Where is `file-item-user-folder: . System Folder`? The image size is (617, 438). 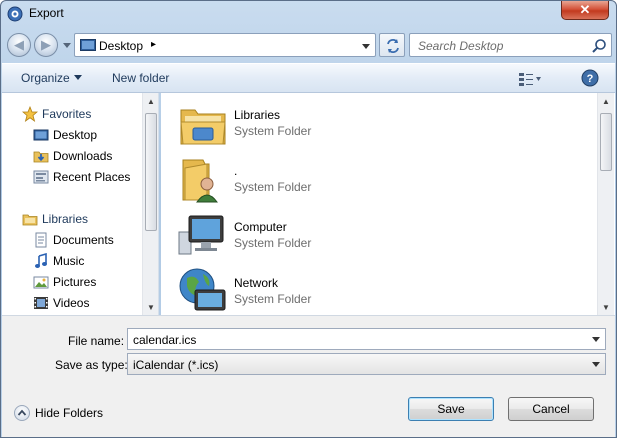 file-item-user-folder: . System Folder is located at coordinates (302, 181).